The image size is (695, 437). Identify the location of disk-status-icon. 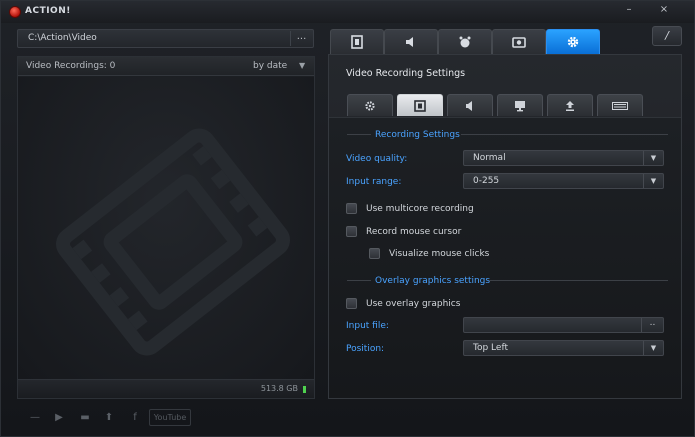
(304, 389).